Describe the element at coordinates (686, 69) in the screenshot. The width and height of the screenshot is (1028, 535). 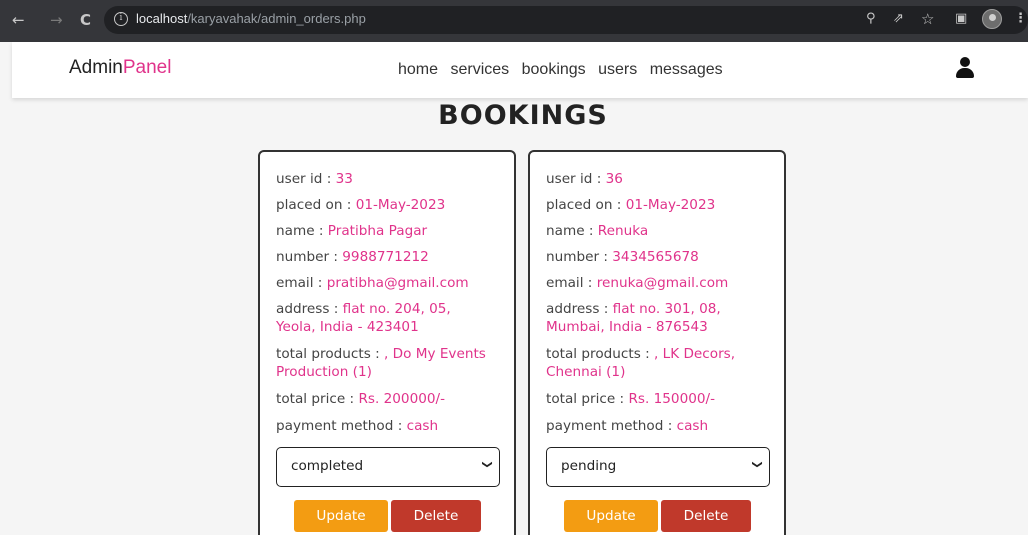
I see `nav-messages: messages` at that location.